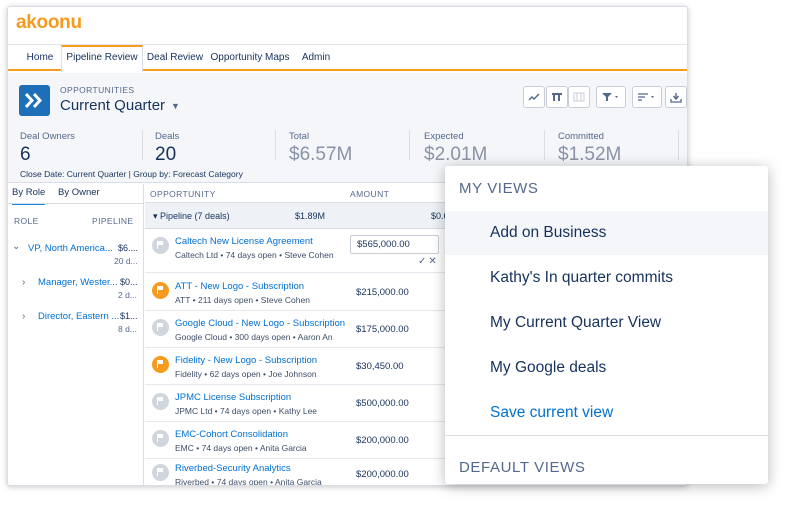  I want to click on group-amount: $1.89M, so click(310, 216).